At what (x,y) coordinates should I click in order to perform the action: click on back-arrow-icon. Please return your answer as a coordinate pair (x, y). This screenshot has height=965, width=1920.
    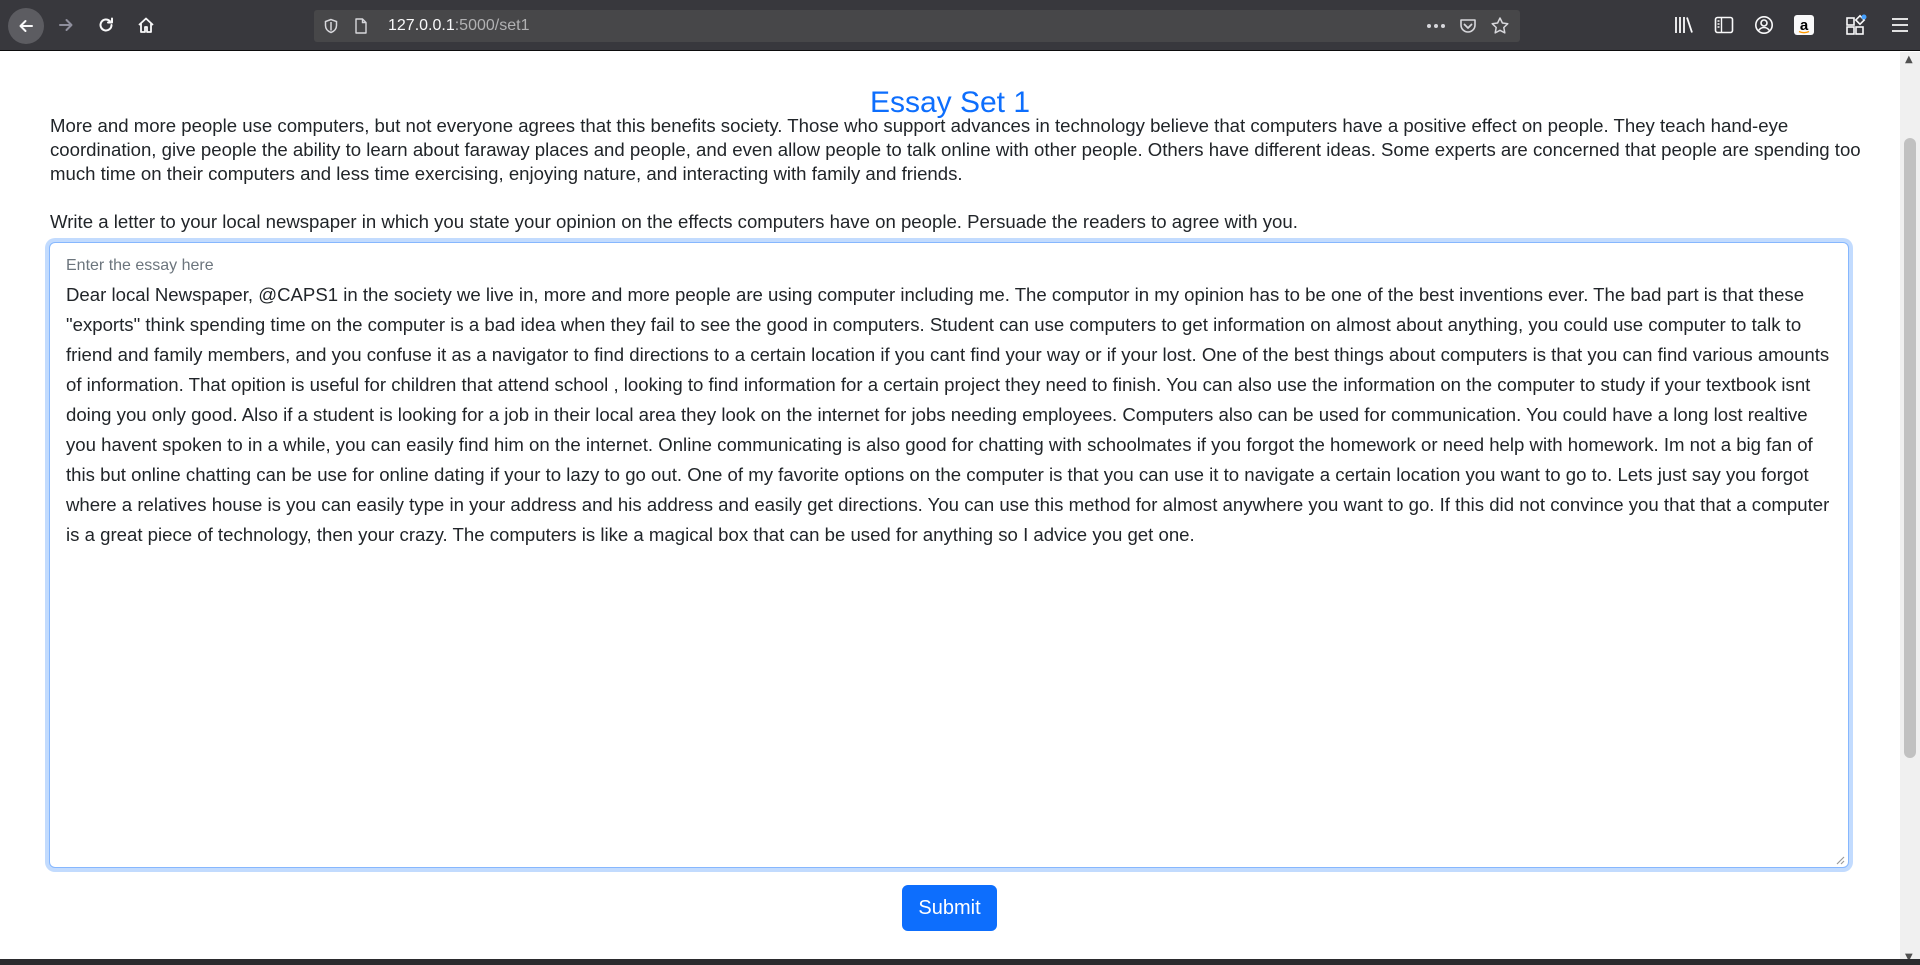
    Looking at the image, I should click on (26, 26).